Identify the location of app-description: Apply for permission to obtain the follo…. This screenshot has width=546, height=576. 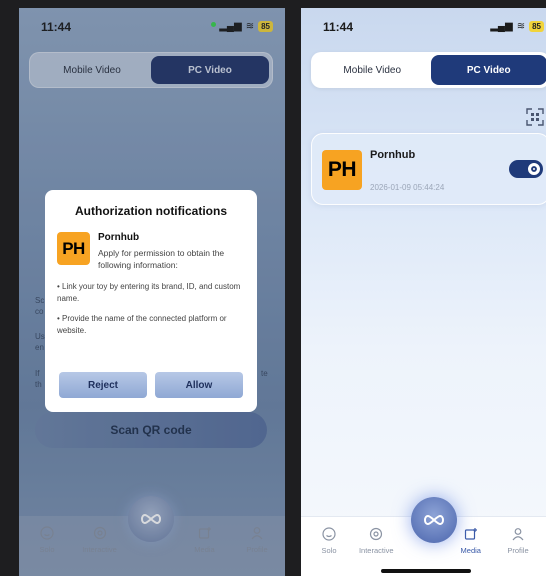
(161, 259).